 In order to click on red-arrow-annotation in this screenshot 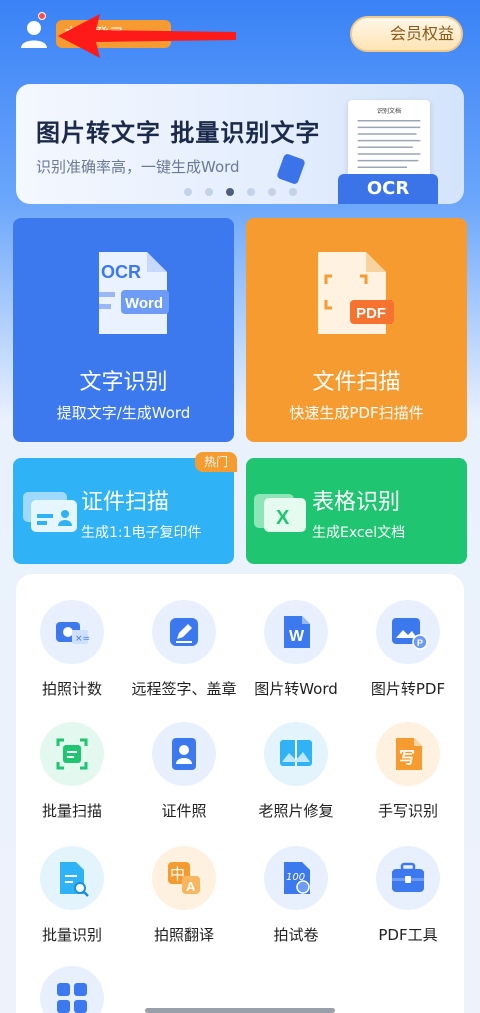, I will do `click(147, 36)`.